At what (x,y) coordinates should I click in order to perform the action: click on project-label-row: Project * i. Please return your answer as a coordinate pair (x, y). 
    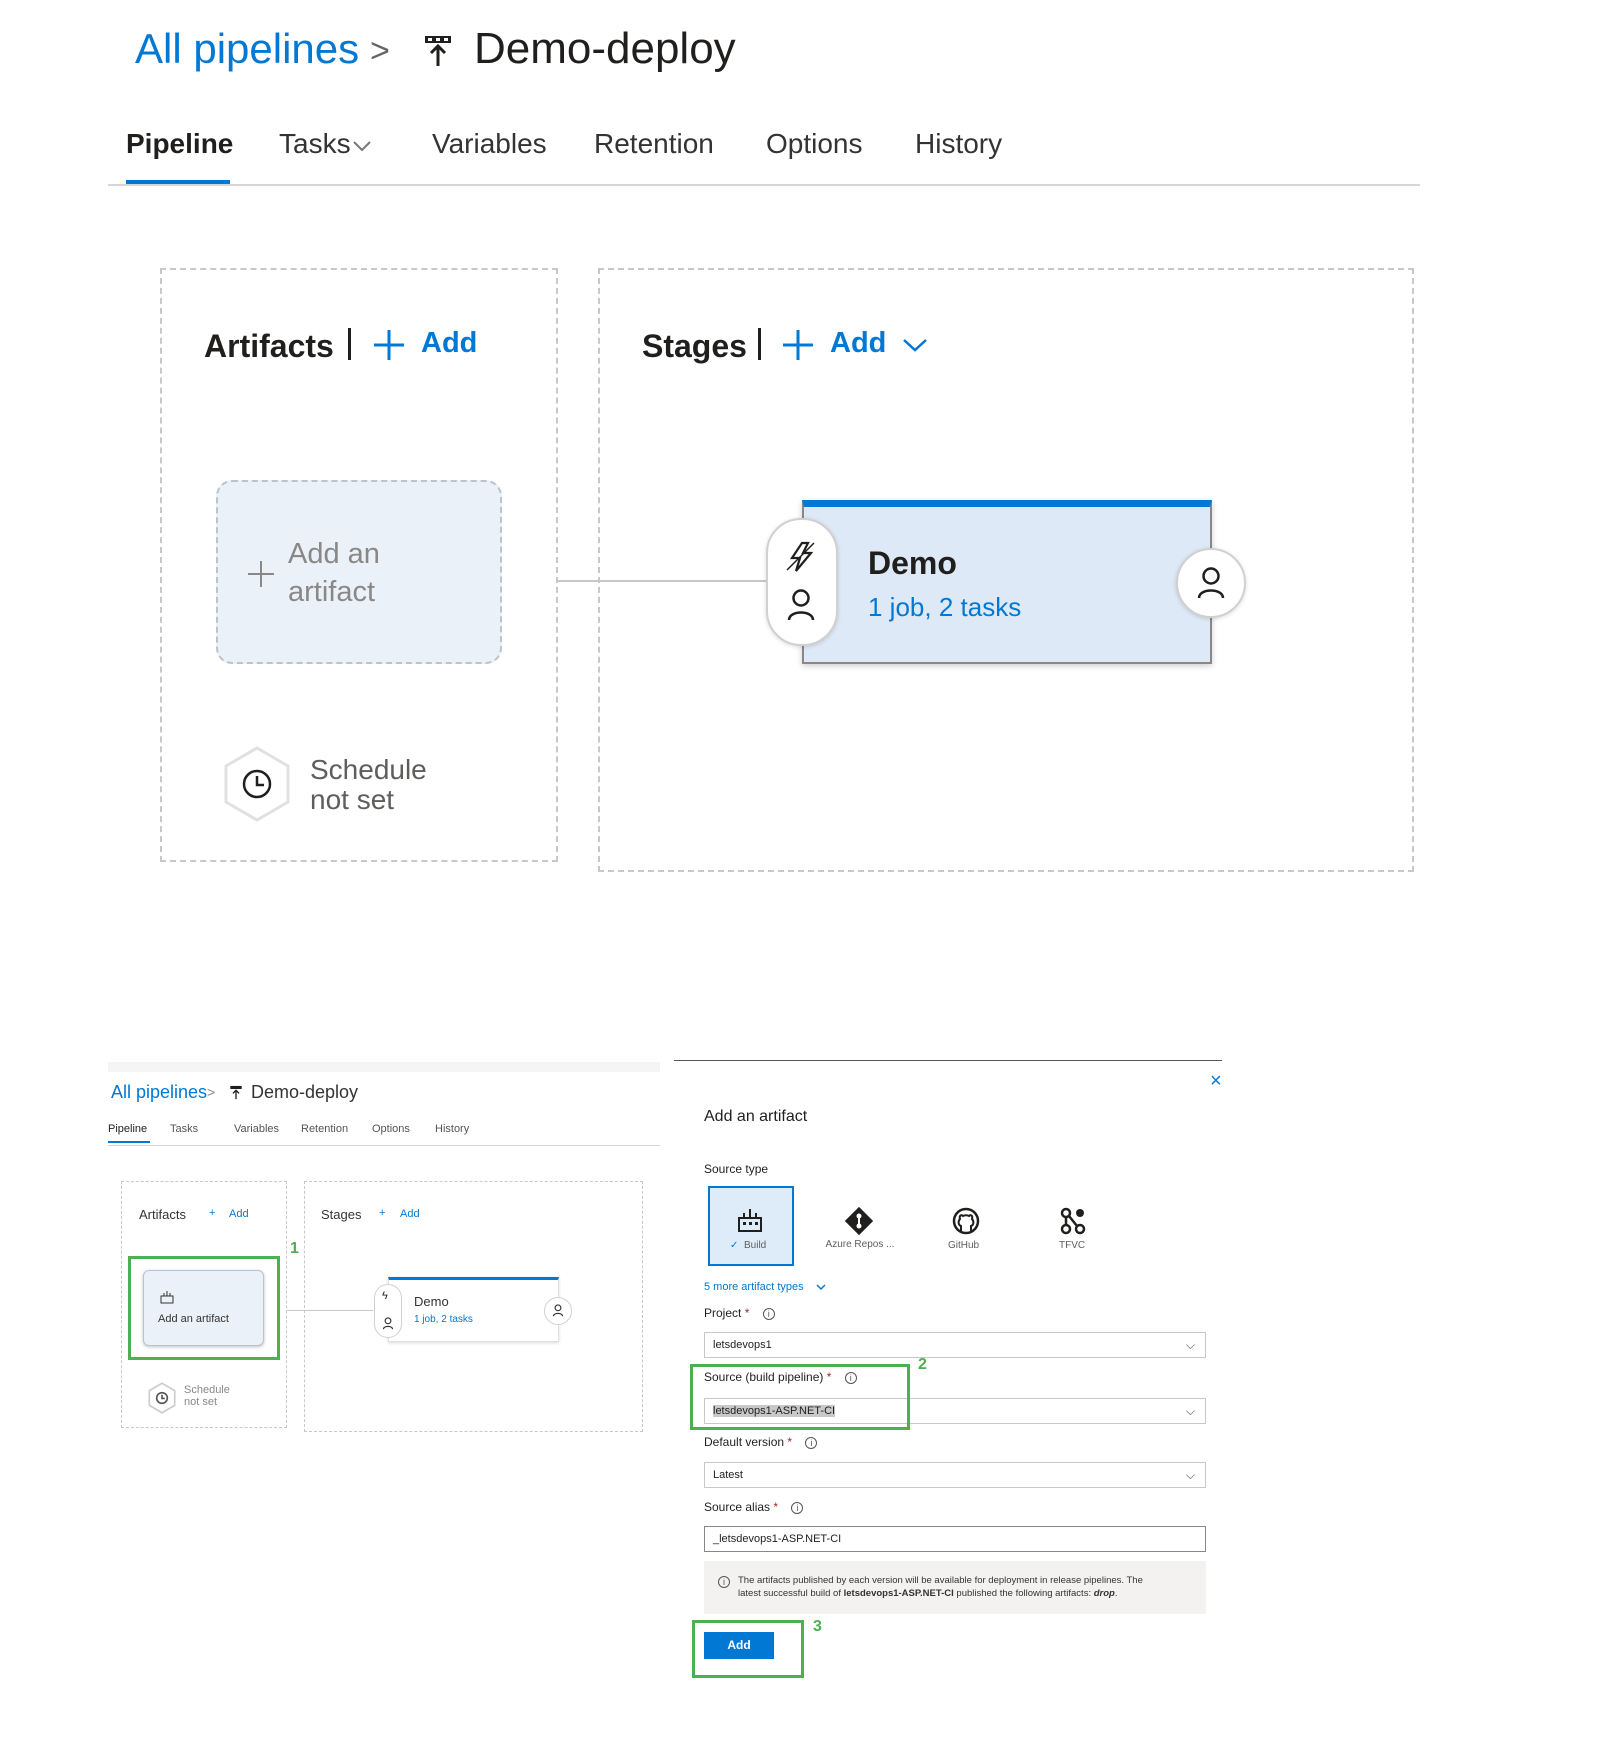
    Looking at the image, I should click on (739, 1313).